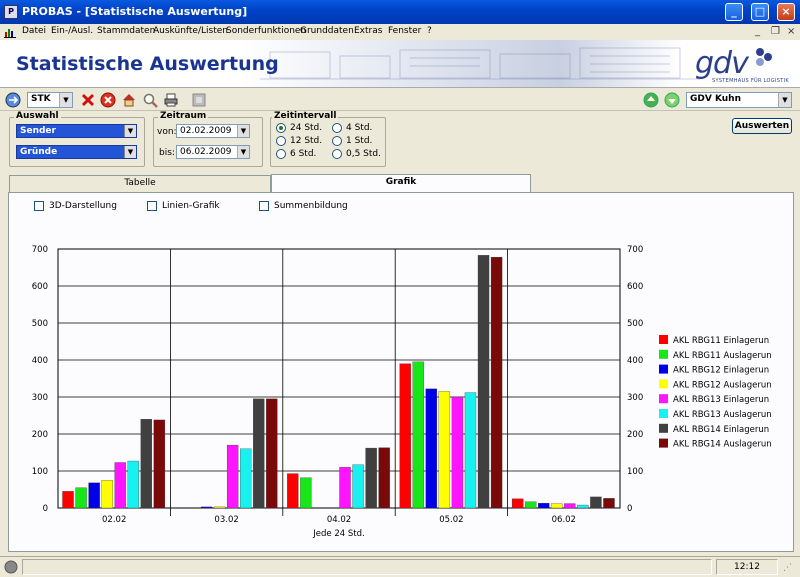 This screenshot has height=577, width=800. I want to click on status-indicator-icon, so click(11, 567).